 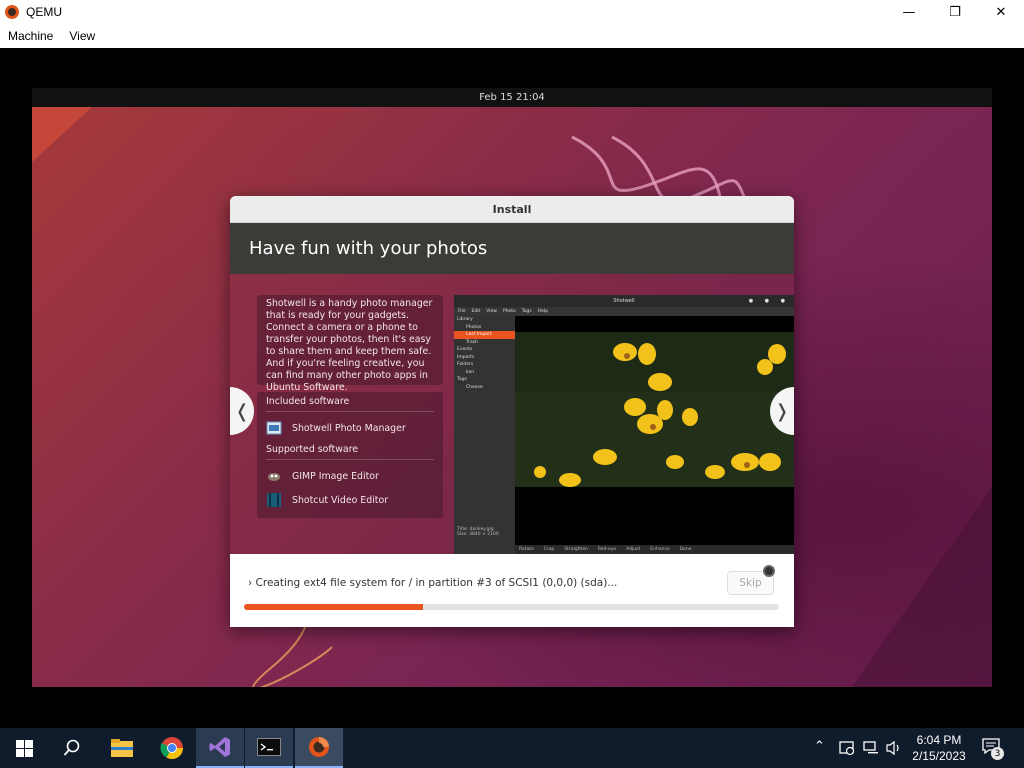 What do you see at coordinates (769, 571) in the screenshot?
I see `record-icon` at bounding box center [769, 571].